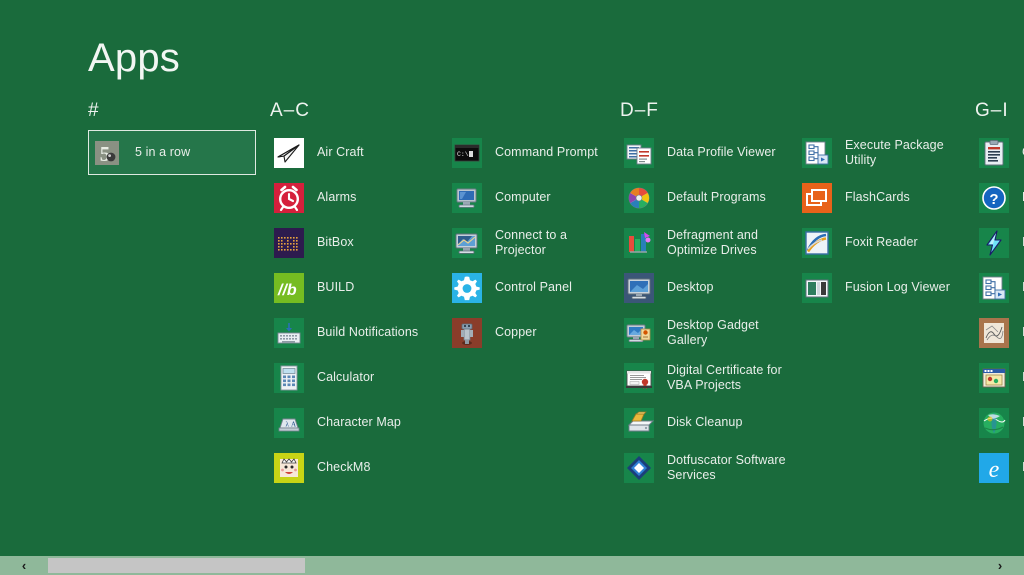  I want to click on app-tile: Air Craft, so click(359, 152).